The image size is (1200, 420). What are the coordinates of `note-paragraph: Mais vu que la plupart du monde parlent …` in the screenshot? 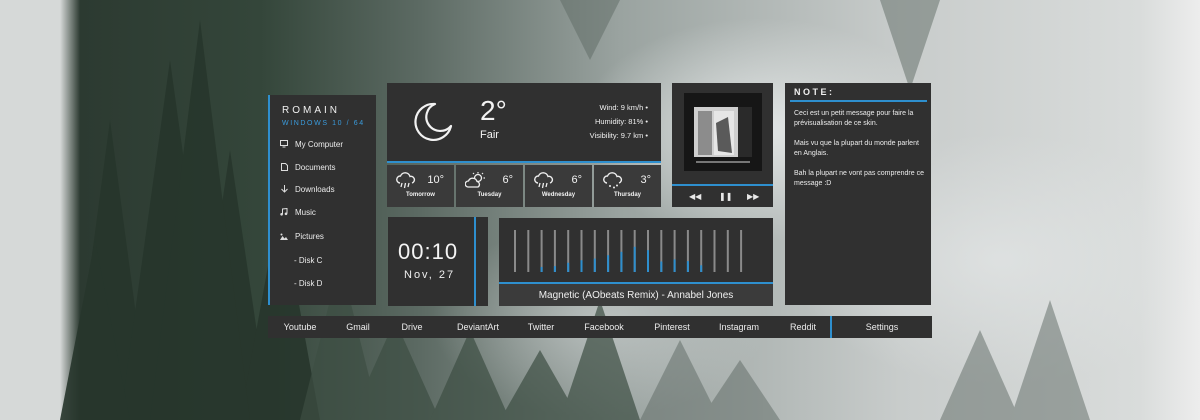 It's located at (856, 148).